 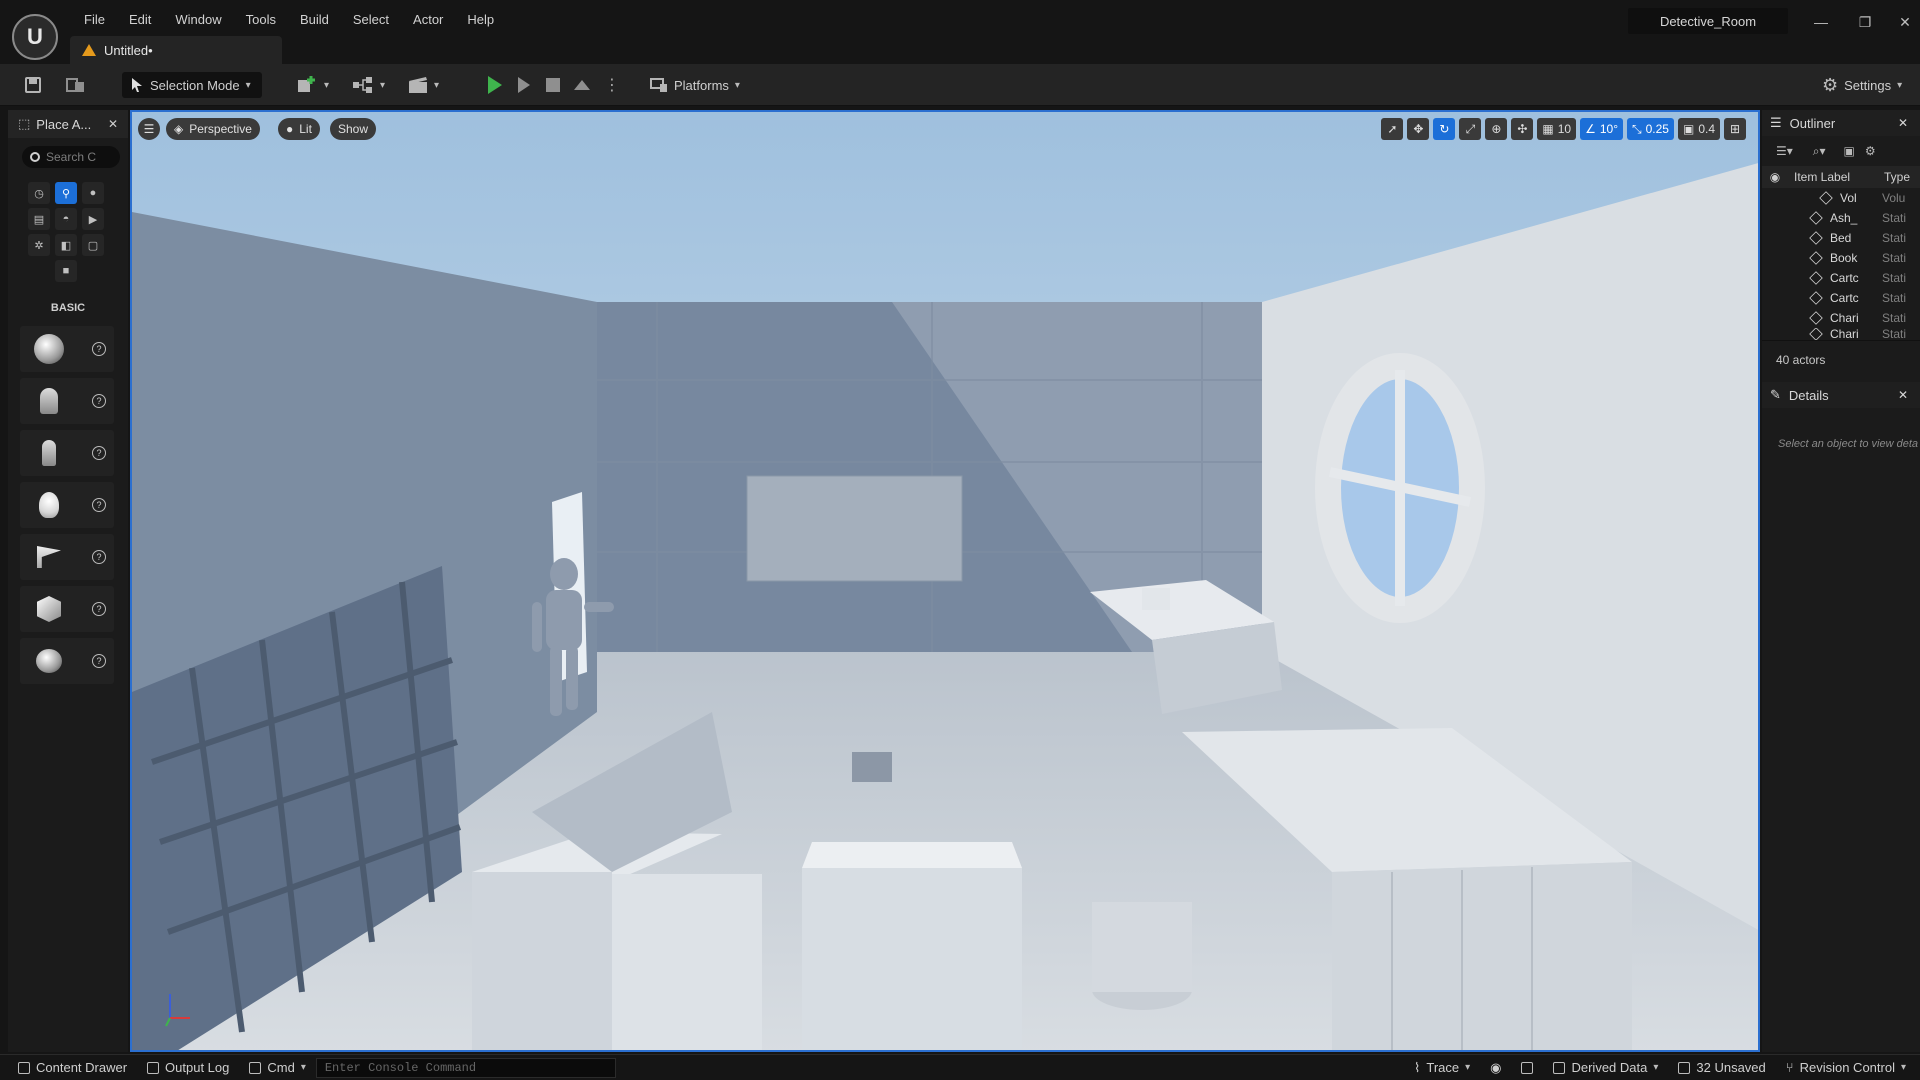 What do you see at coordinates (66, 245) in the screenshot?
I see `shapes-icon: ◧` at bounding box center [66, 245].